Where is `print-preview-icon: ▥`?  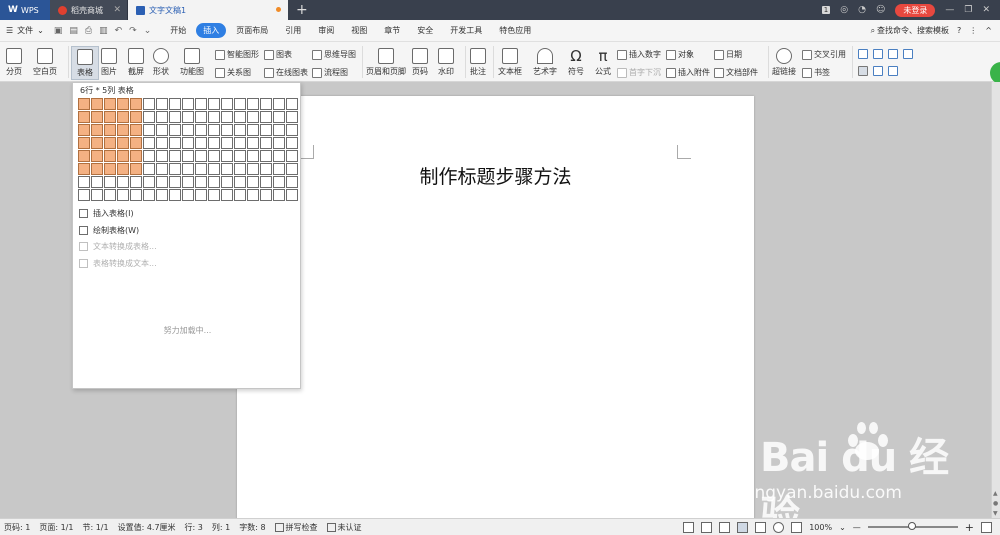
print-preview-icon: ▥ is located at coordinates (103, 31).